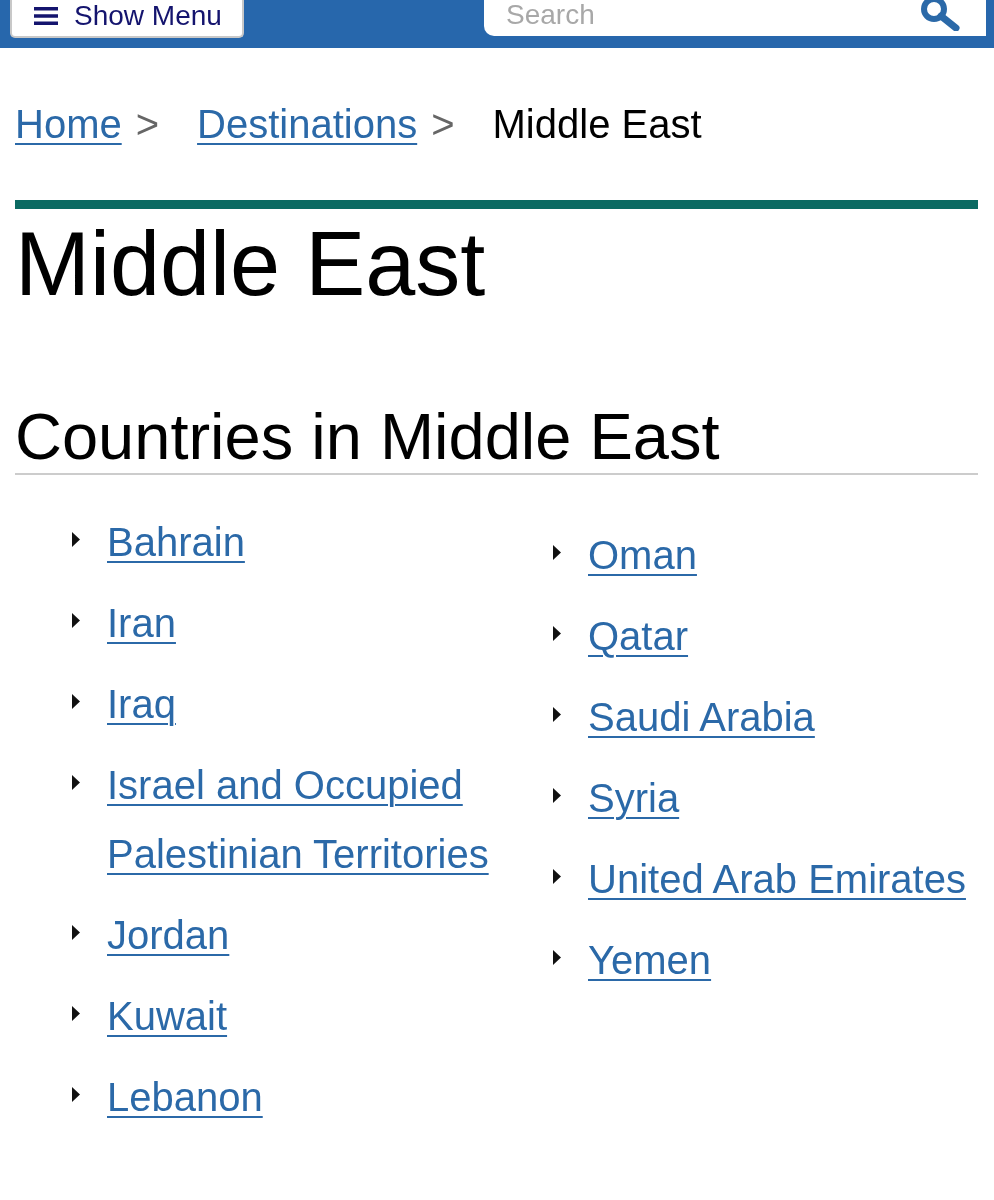 The width and height of the screenshot is (994, 1200). Describe the element at coordinates (642, 555) in the screenshot. I see `country-link: Oman` at that location.